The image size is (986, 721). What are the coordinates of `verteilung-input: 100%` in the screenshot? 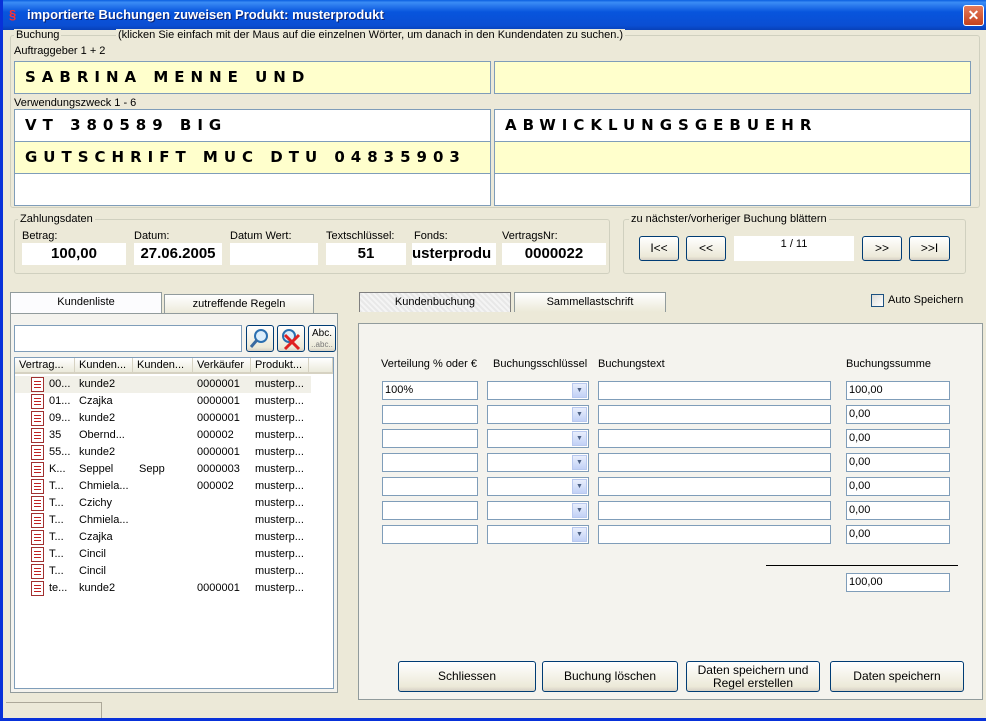 It's located at (430, 390).